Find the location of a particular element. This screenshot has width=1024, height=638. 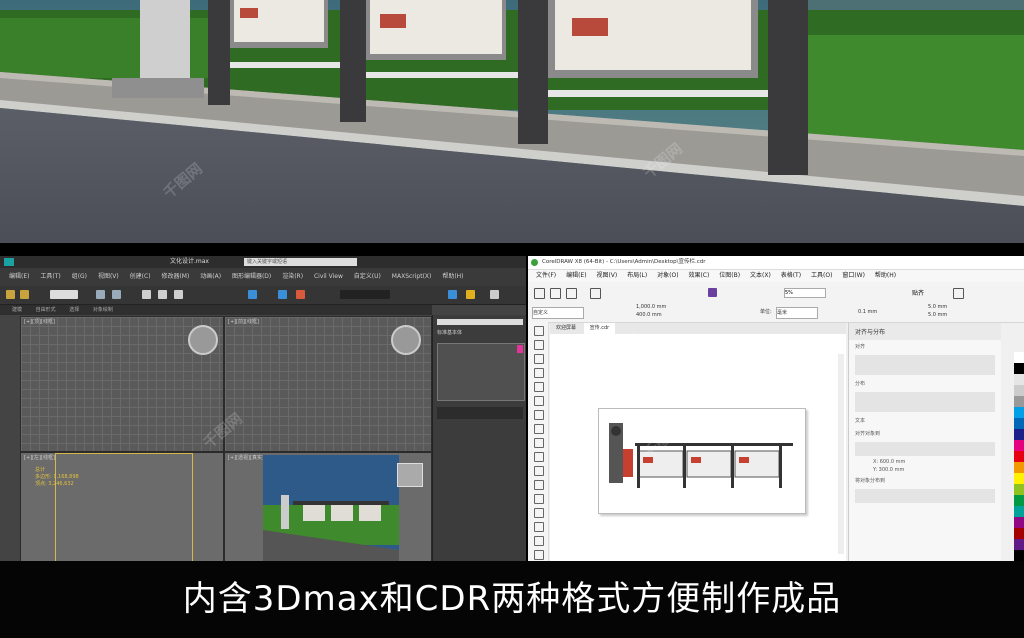

rectangle-tool-icon is located at coordinates (539, 415).